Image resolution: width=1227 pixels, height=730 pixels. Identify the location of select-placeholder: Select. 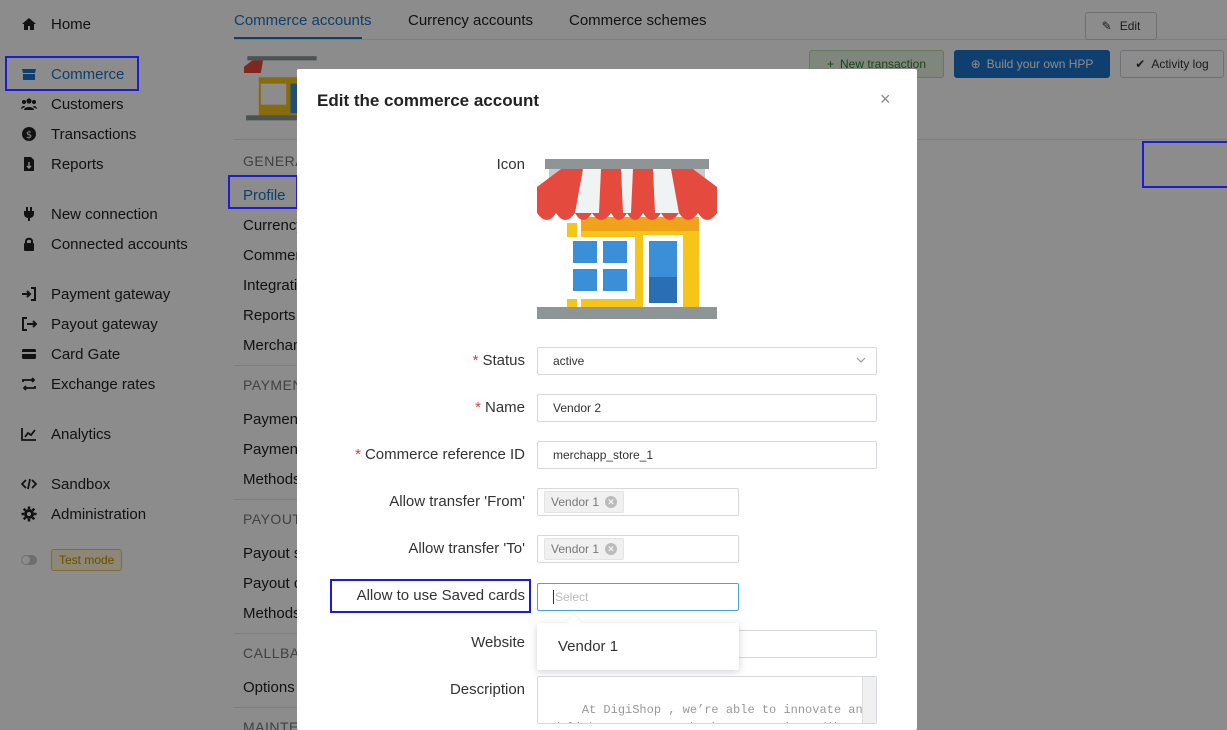
(572, 597).